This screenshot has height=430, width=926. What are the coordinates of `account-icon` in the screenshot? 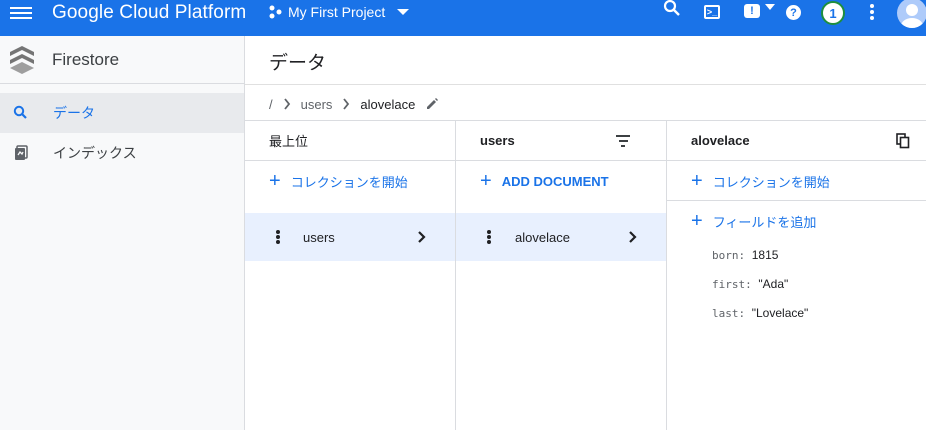 It's located at (912, 16).